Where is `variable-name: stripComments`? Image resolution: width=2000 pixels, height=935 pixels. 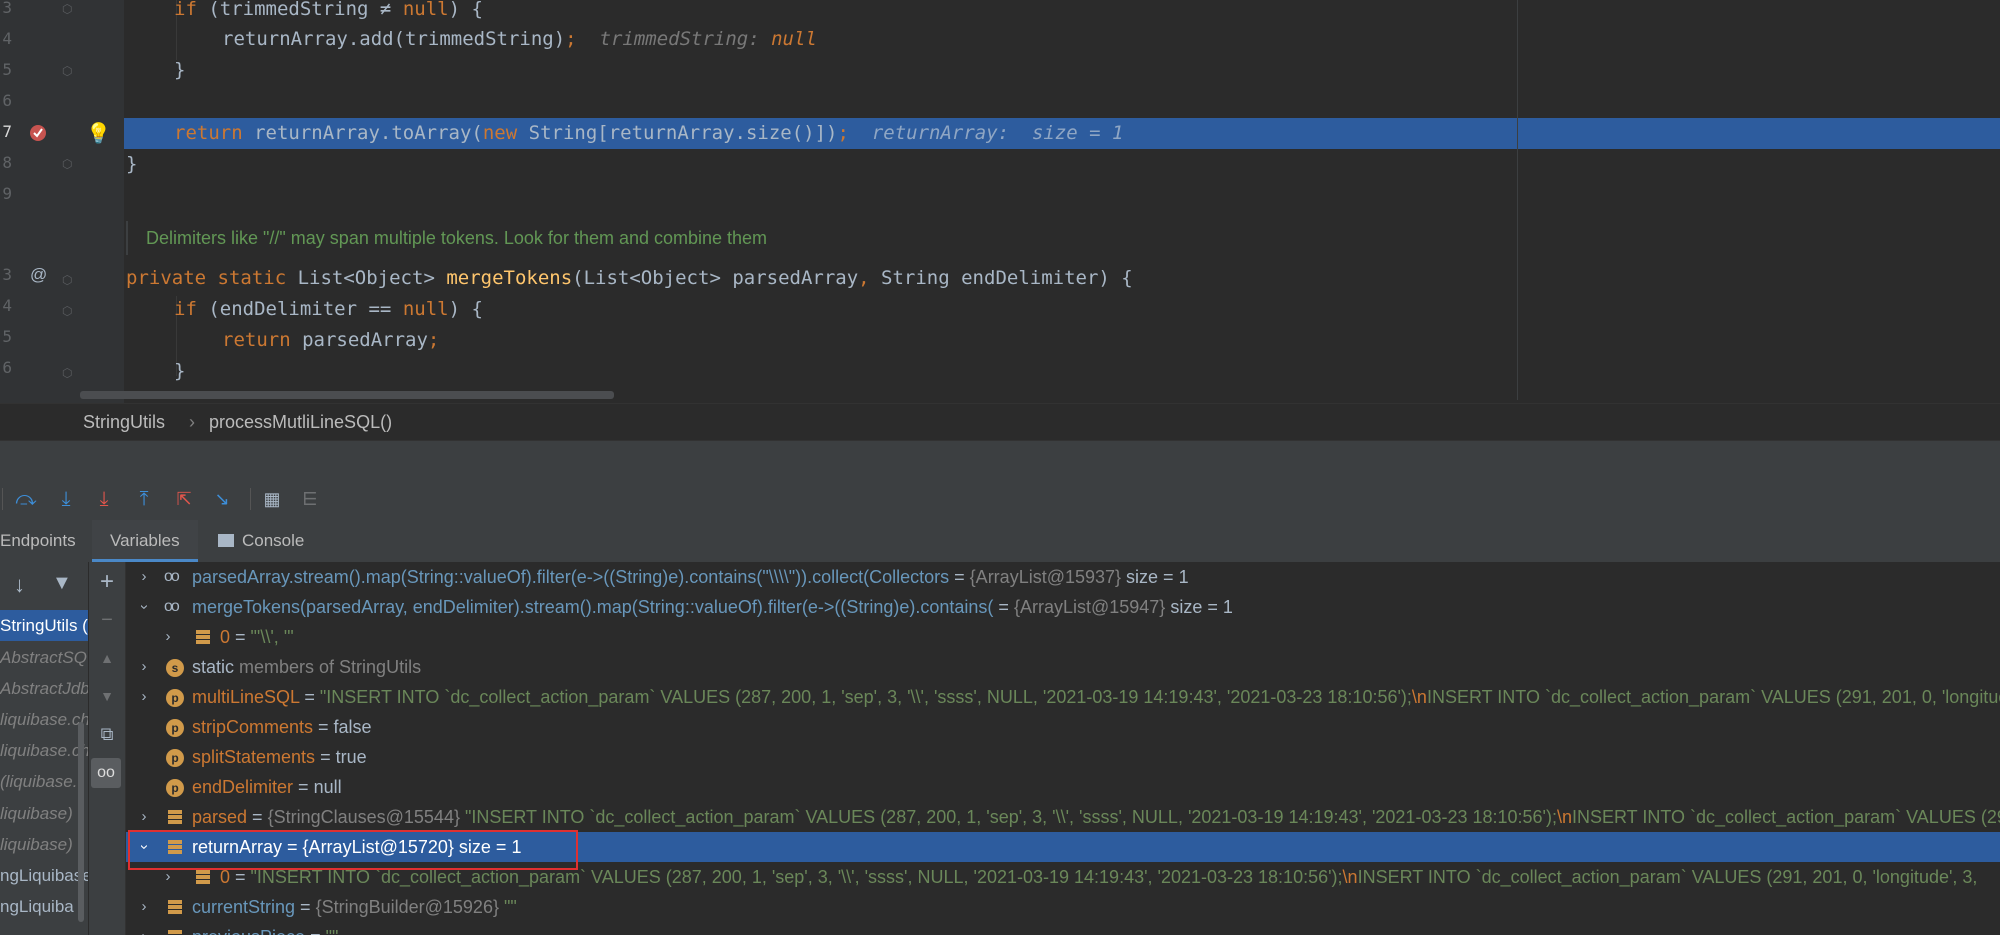 variable-name: stripComments is located at coordinates (253, 727).